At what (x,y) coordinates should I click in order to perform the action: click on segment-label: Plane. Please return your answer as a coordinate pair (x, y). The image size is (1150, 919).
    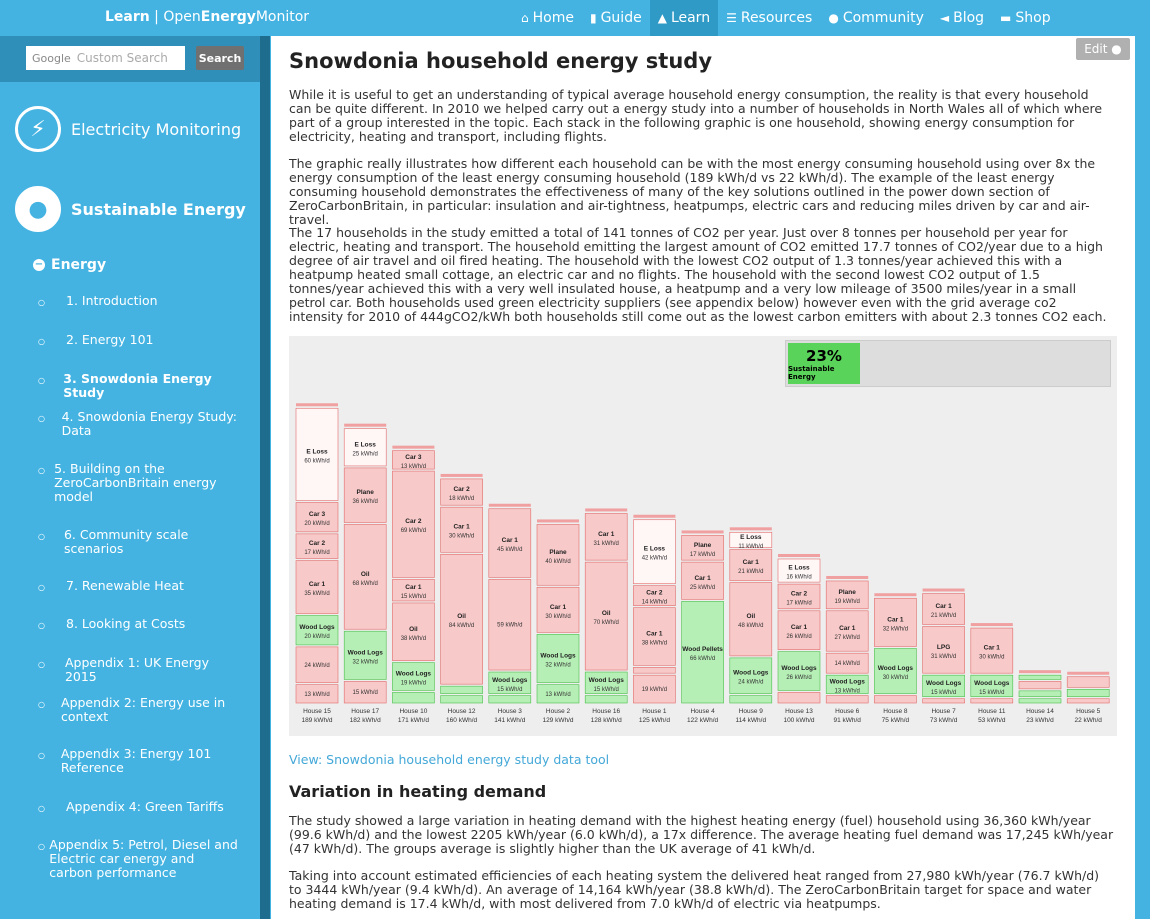
    Looking at the image, I should click on (558, 552).